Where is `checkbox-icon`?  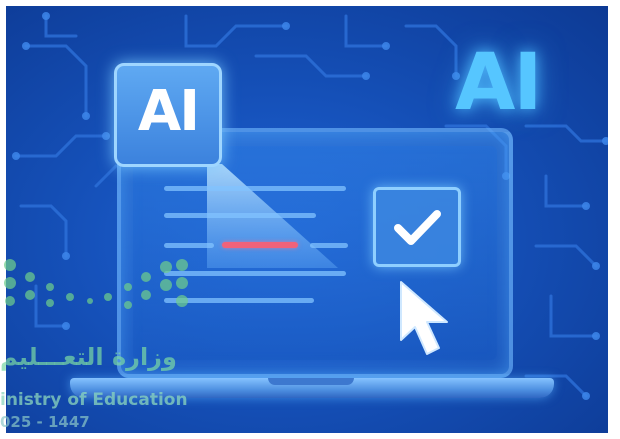 checkbox-icon is located at coordinates (417, 227).